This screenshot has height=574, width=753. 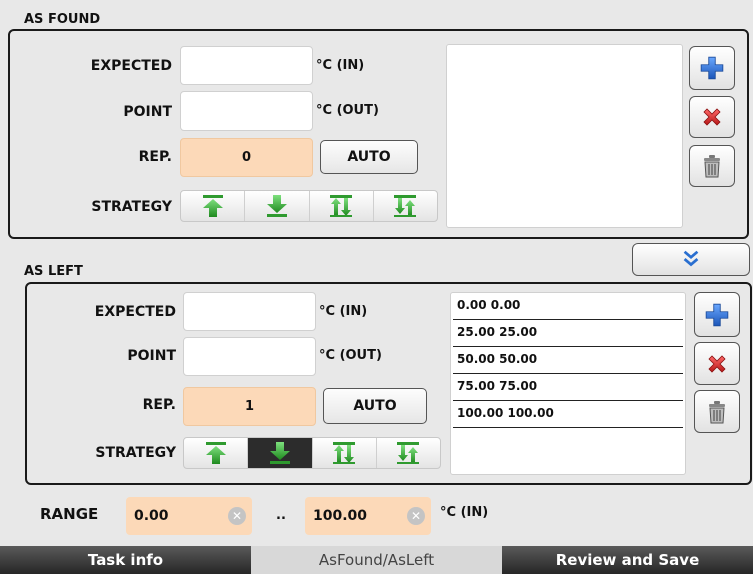 I want to click on as-found-points-list, so click(x=564, y=136).